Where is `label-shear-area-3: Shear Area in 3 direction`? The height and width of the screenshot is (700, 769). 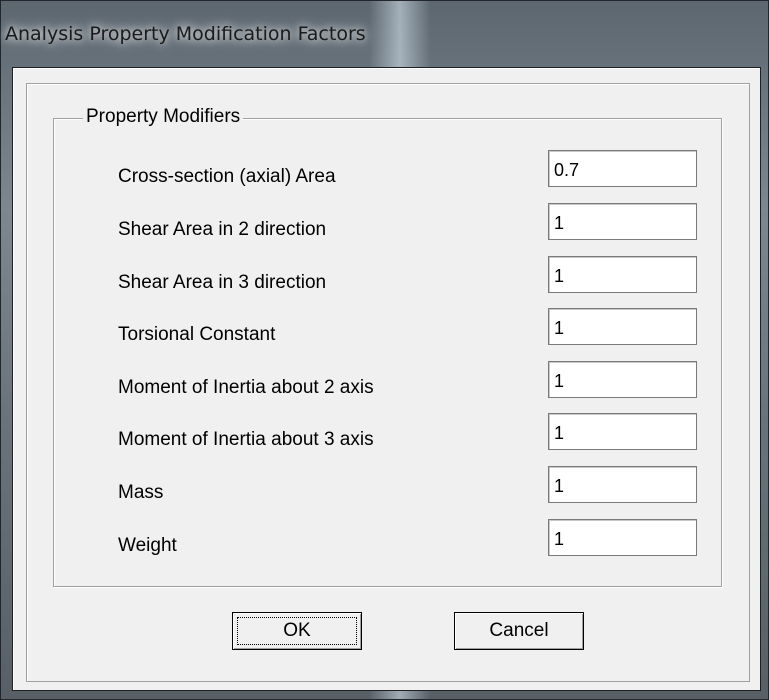 label-shear-area-3: Shear Area in 3 direction is located at coordinates (222, 282).